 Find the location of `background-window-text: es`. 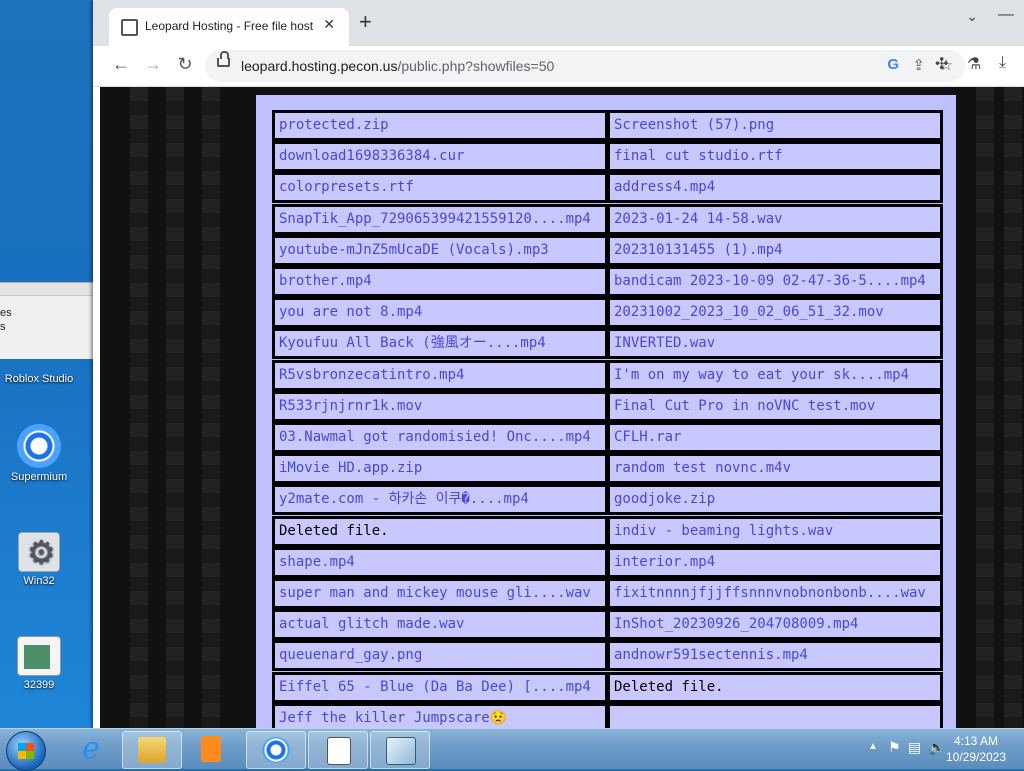

background-window-text: es is located at coordinates (6, 313).